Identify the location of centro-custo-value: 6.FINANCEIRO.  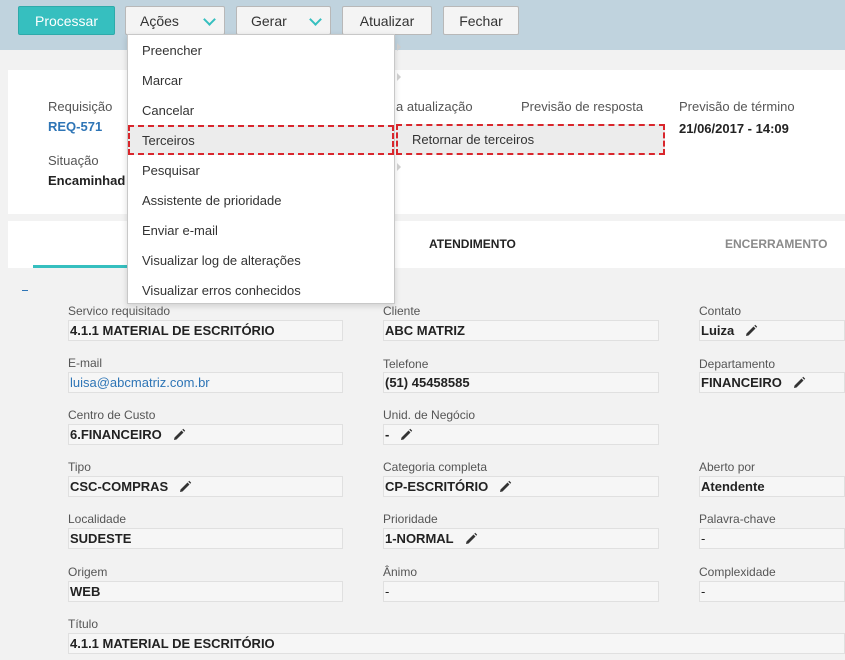
(116, 434).